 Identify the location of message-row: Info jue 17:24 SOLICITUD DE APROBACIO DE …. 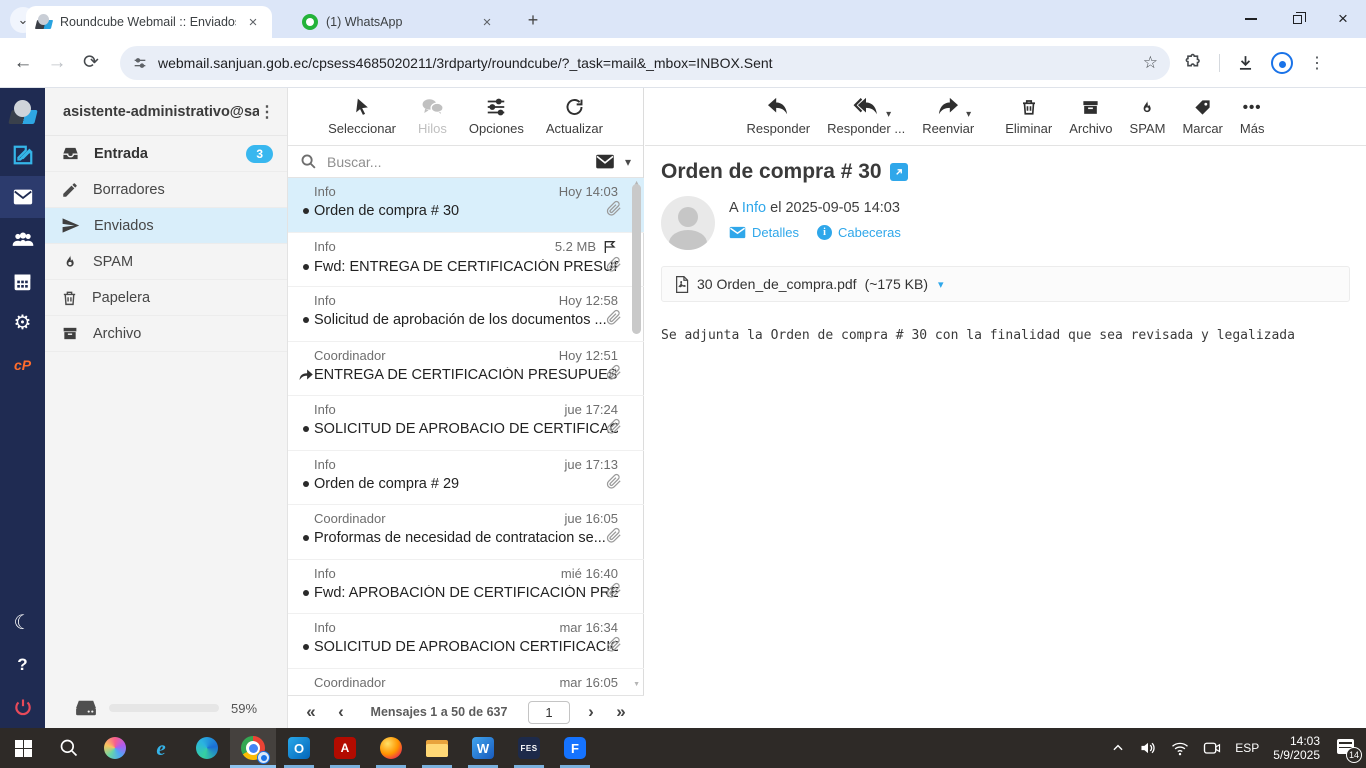
(466, 423).